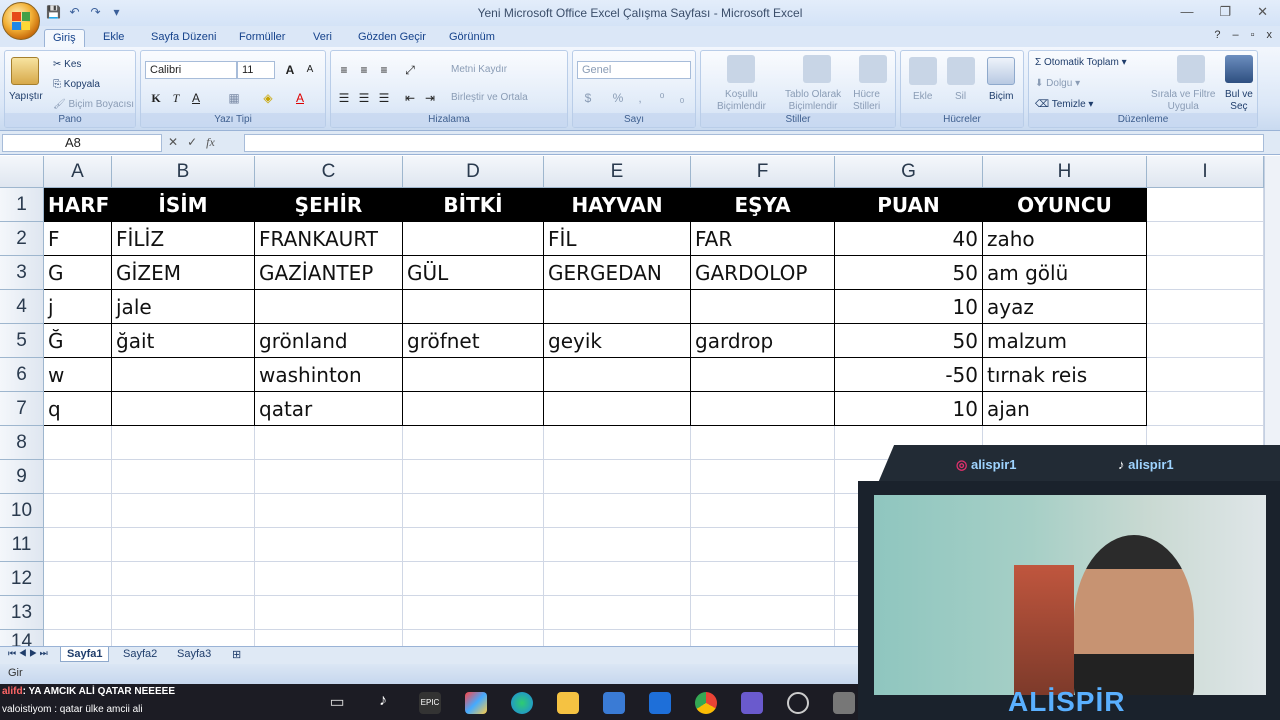 This screenshot has width=1280, height=720. Describe the element at coordinates (22, 579) in the screenshot. I see `row-header: 12` at that location.